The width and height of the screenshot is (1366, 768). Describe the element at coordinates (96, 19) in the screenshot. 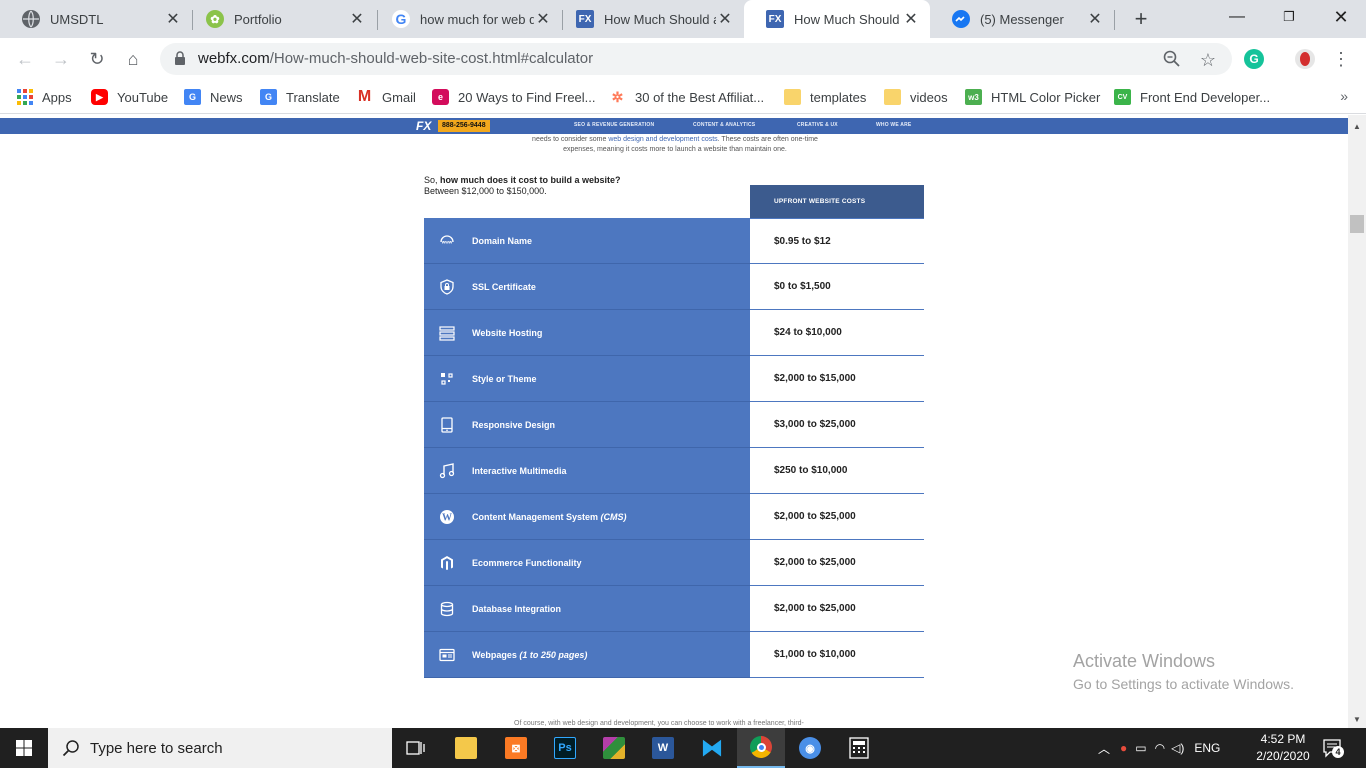

I see `tab-umsdtl: UMSDTL ✕` at that location.